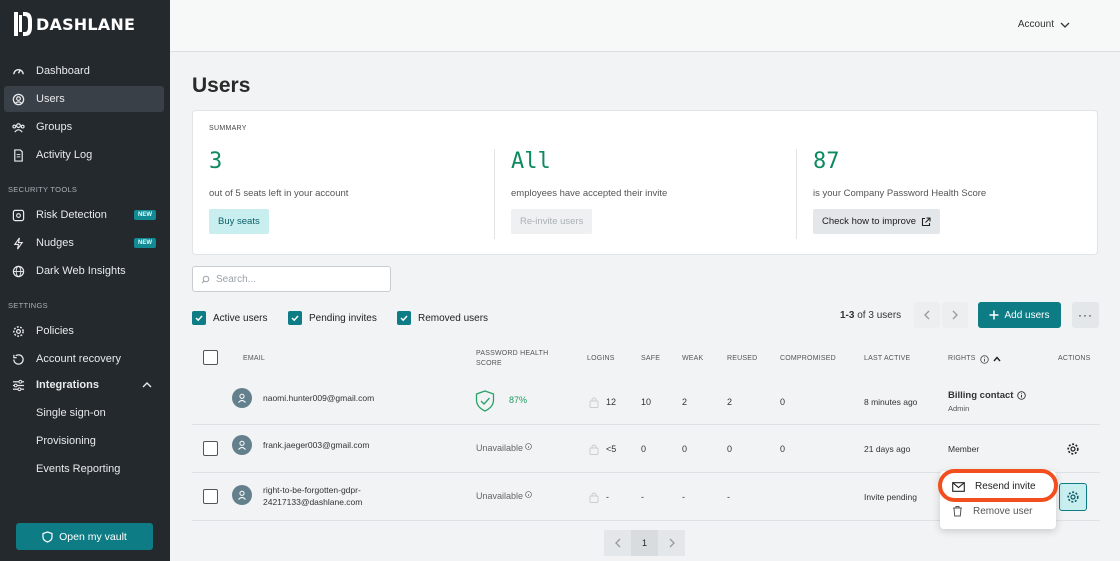 This screenshot has height=561, width=1120. I want to click on row-actions-button, so click(1073, 497).